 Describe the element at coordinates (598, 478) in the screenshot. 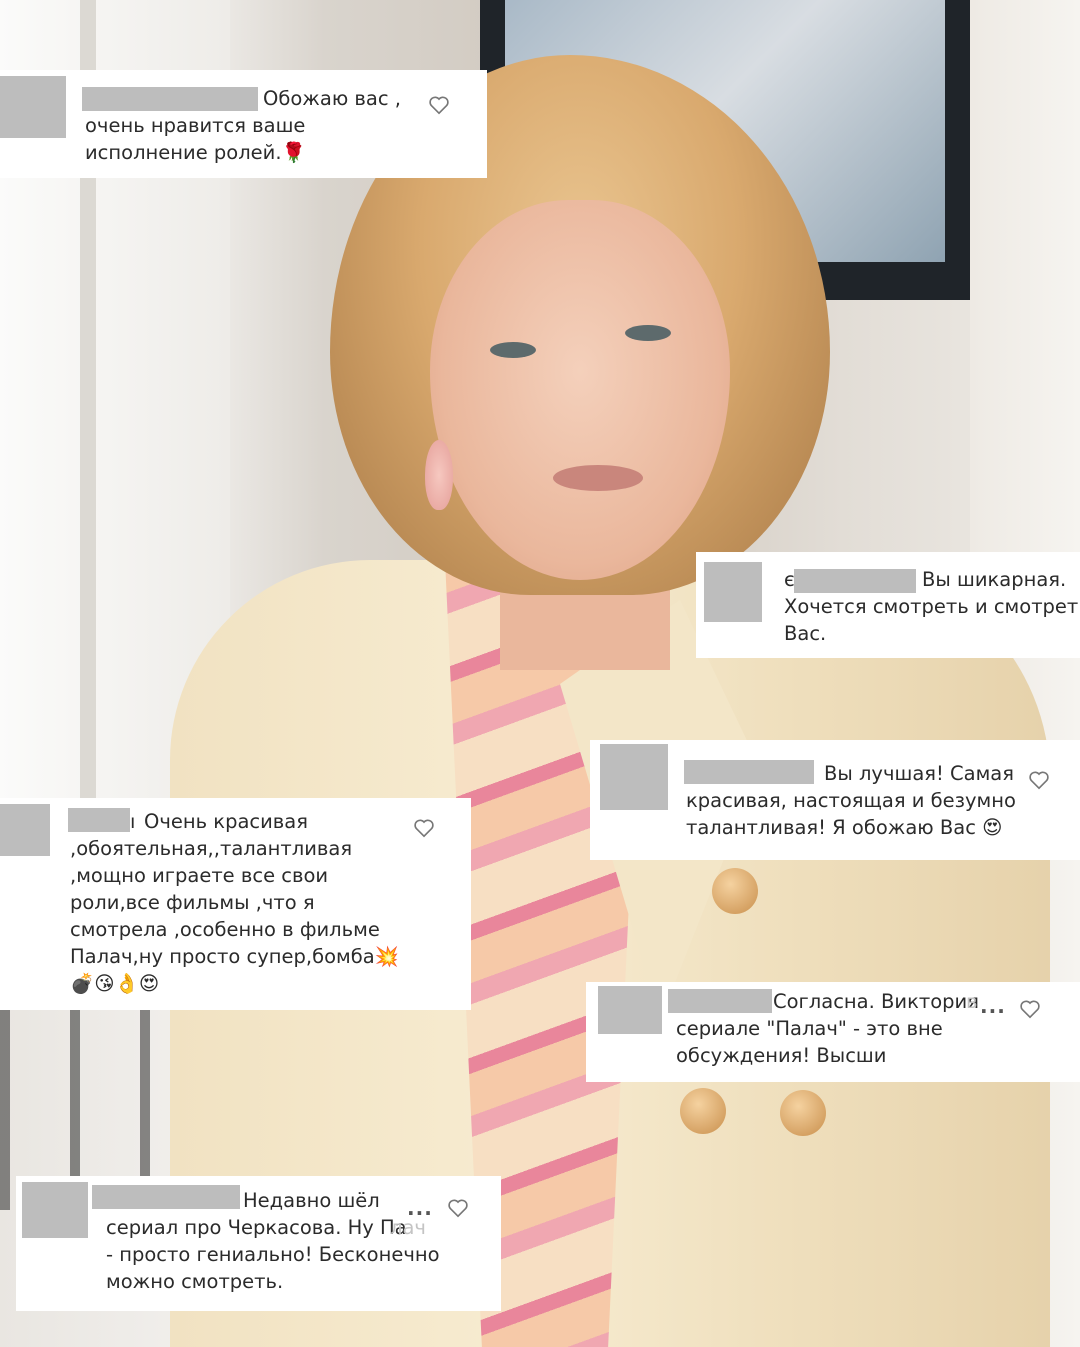

I see `lips` at that location.